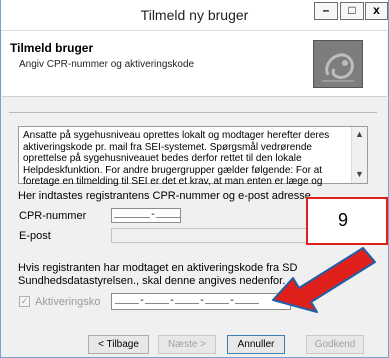 This screenshot has width=389, height=358. Describe the element at coordinates (187, 344) in the screenshot. I see `next-button: Næste >` at that location.